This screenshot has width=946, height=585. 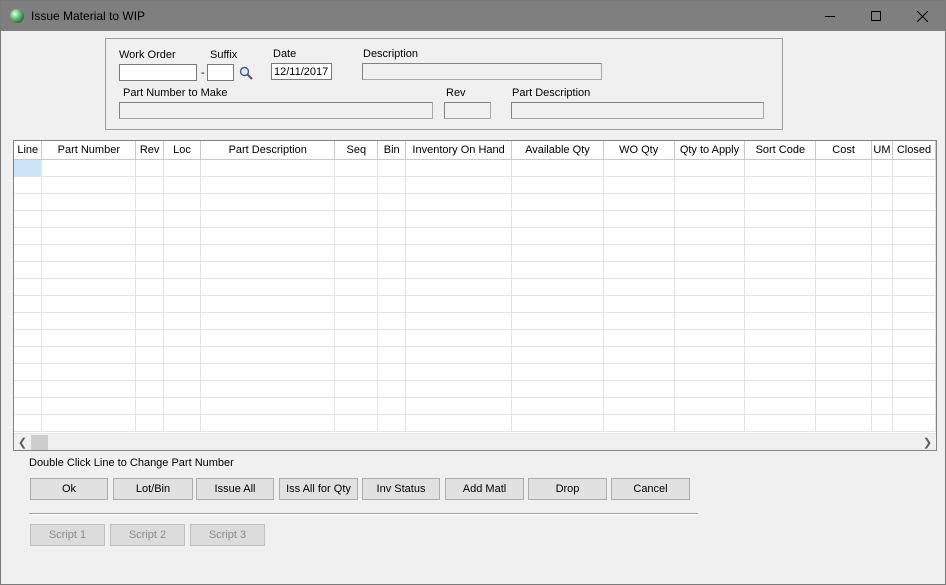 I want to click on script-2-button: Script 2, so click(x=147, y=535).